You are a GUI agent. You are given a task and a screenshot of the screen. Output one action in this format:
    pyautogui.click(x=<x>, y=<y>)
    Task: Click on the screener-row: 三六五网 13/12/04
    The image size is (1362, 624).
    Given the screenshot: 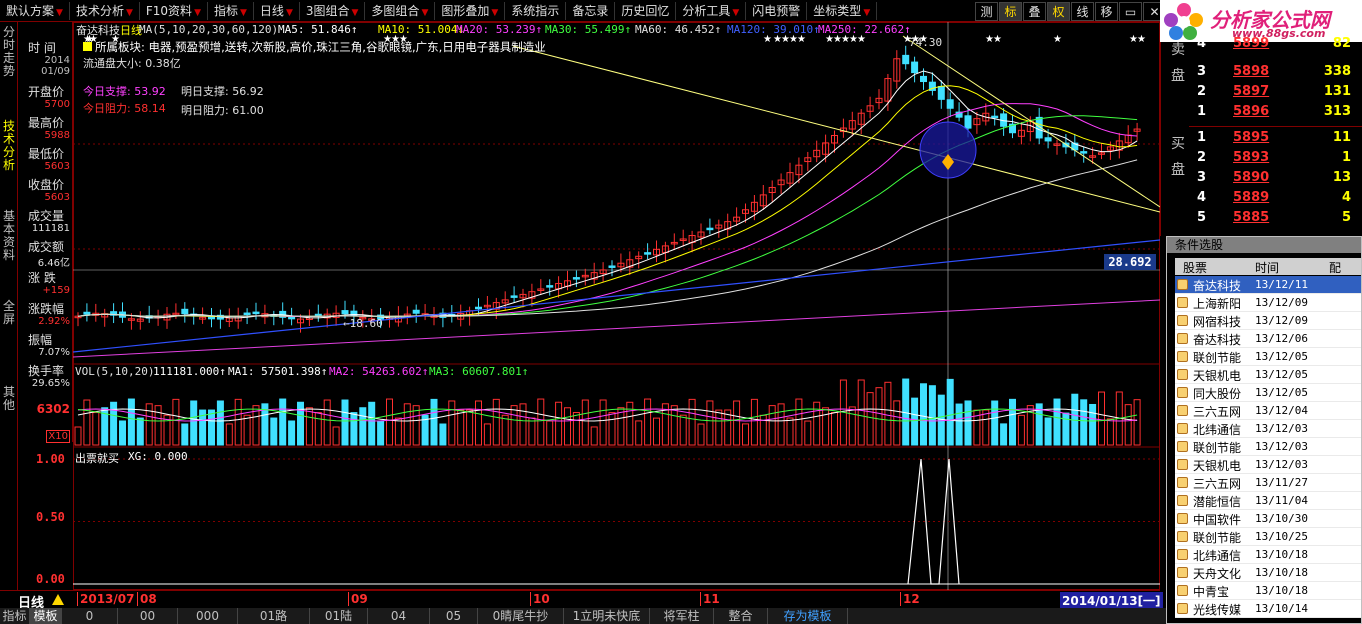 What is the action you would take?
    pyautogui.click(x=1268, y=411)
    